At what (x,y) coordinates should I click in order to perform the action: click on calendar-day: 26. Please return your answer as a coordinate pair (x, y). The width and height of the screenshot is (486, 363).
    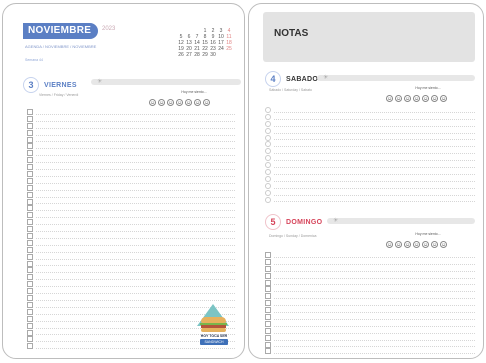
    Looking at the image, I should click on (181, 55).